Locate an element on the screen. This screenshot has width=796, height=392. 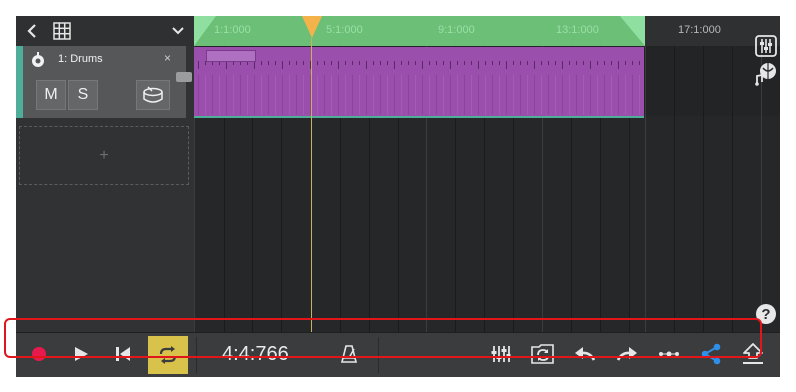
track-volume-handle is located at coordinates (184, 77).